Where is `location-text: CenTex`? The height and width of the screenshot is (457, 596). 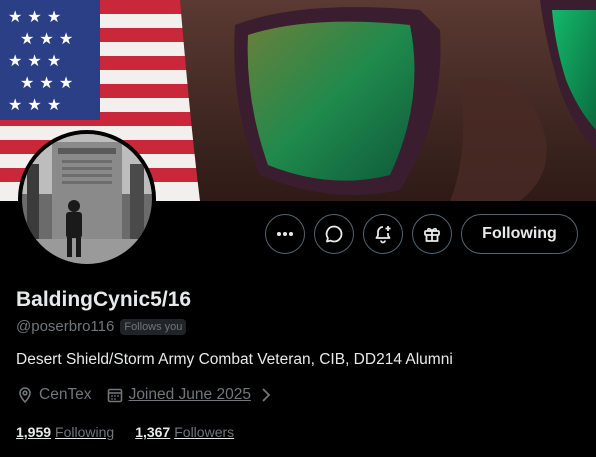
location-text: CenTex is located at coordinates (65, 394).